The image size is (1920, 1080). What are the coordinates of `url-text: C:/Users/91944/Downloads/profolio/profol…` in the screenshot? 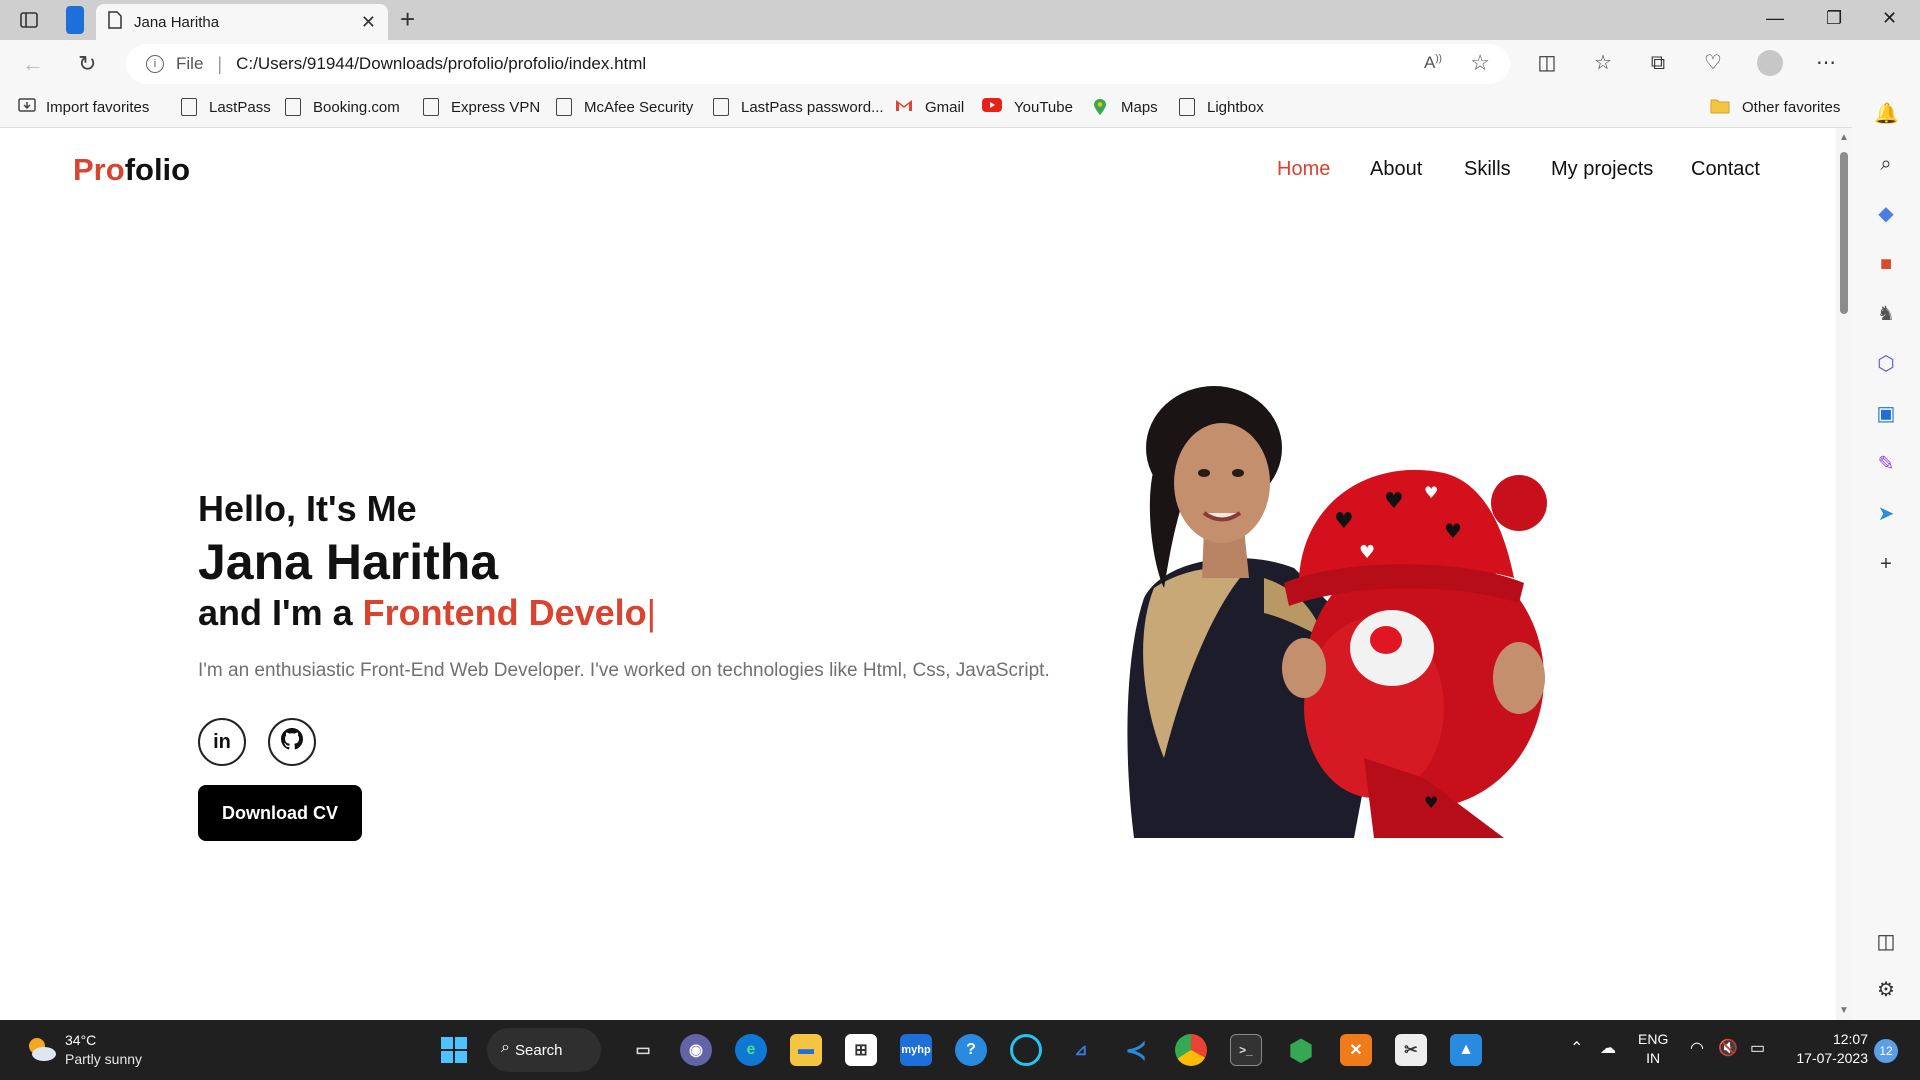 It's located at (441, 64).